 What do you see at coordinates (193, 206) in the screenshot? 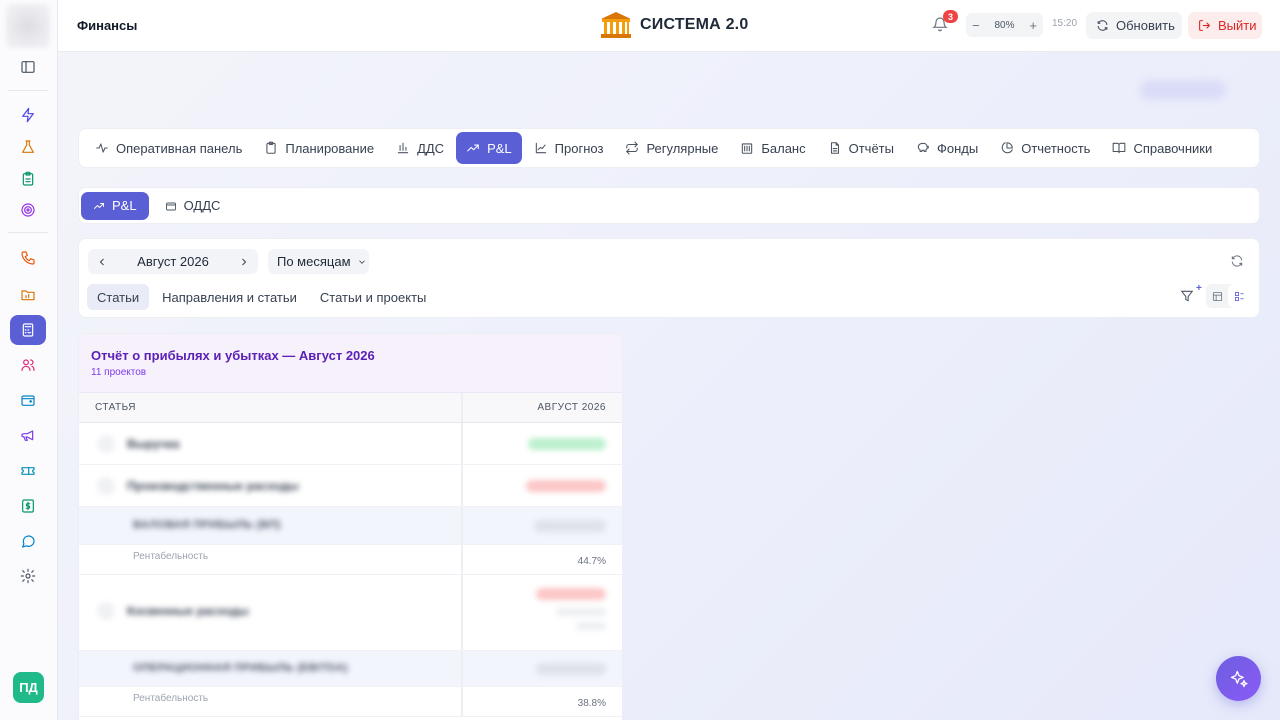
I see `subtab-odds: ОДДС` at bounding box center [193, 206].